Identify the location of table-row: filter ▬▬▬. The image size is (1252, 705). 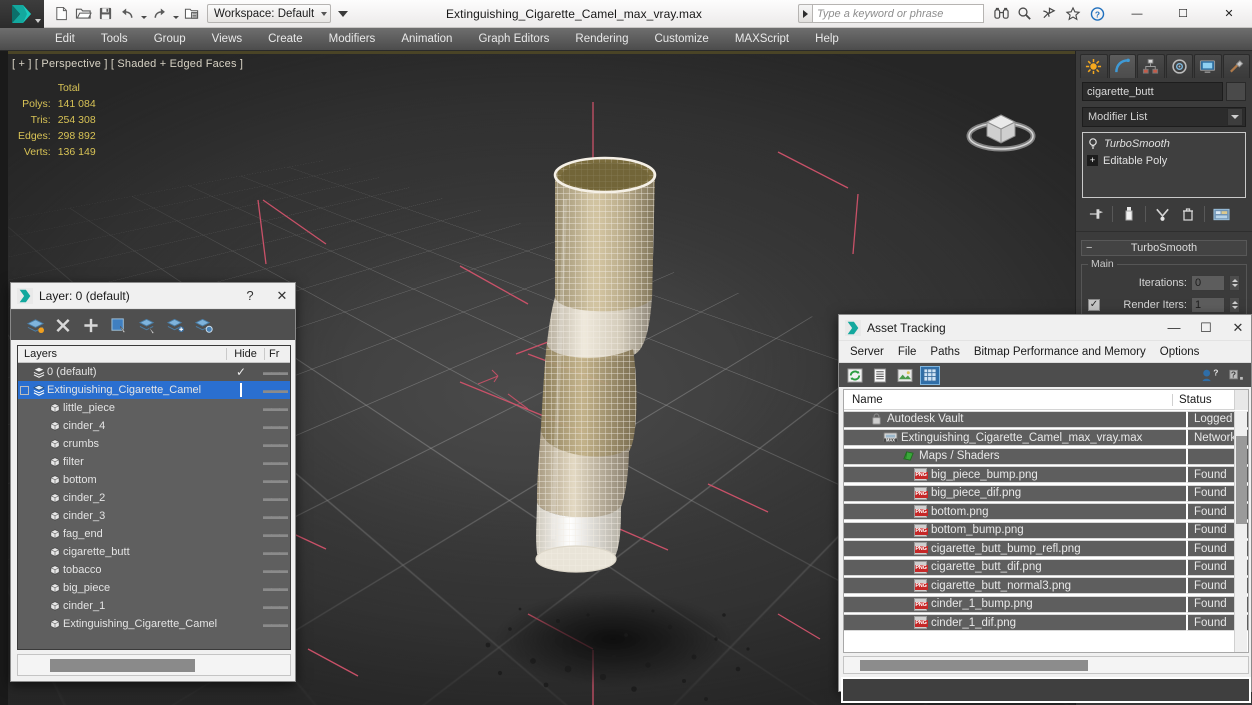
(154, 462).